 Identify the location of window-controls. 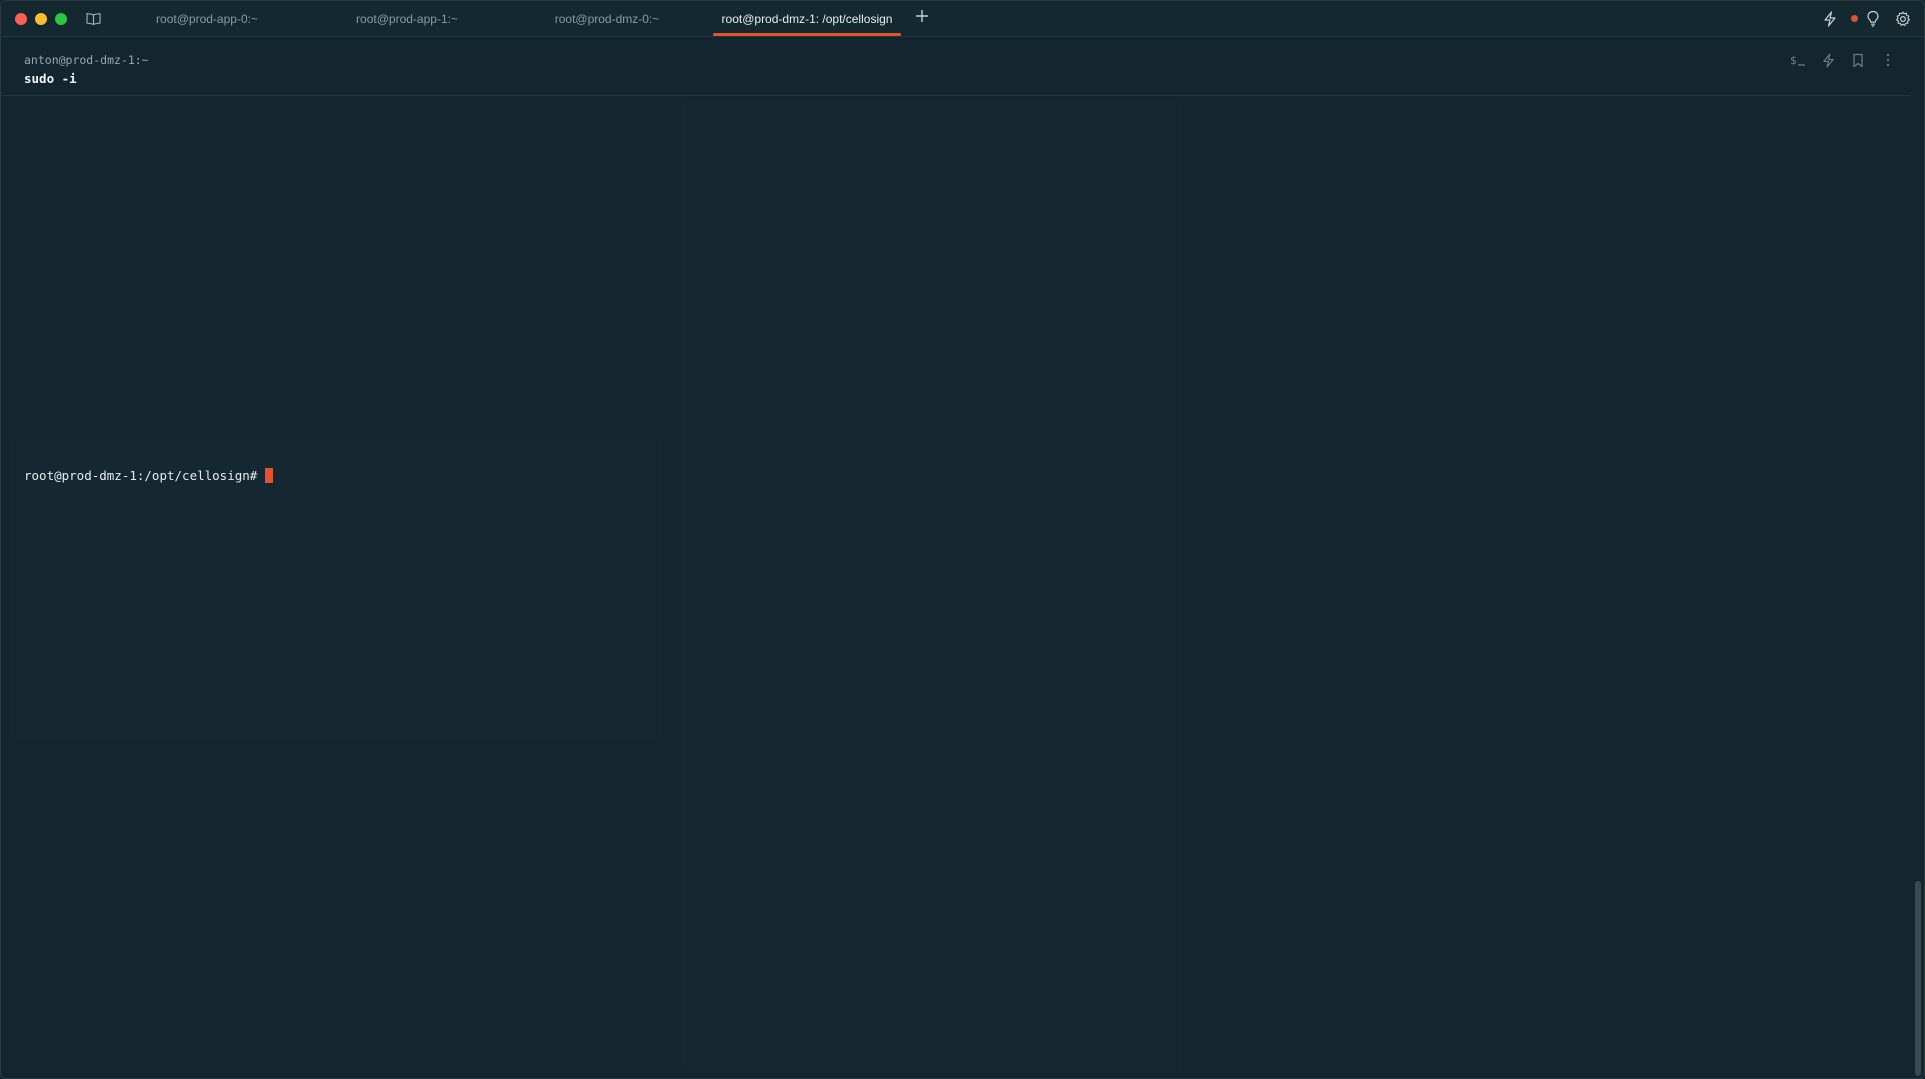
(41, 18).